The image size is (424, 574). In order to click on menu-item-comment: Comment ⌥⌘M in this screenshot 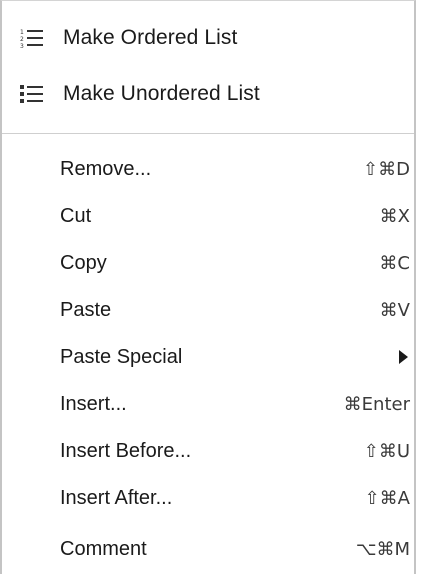, I will do `click(235, 549)`.